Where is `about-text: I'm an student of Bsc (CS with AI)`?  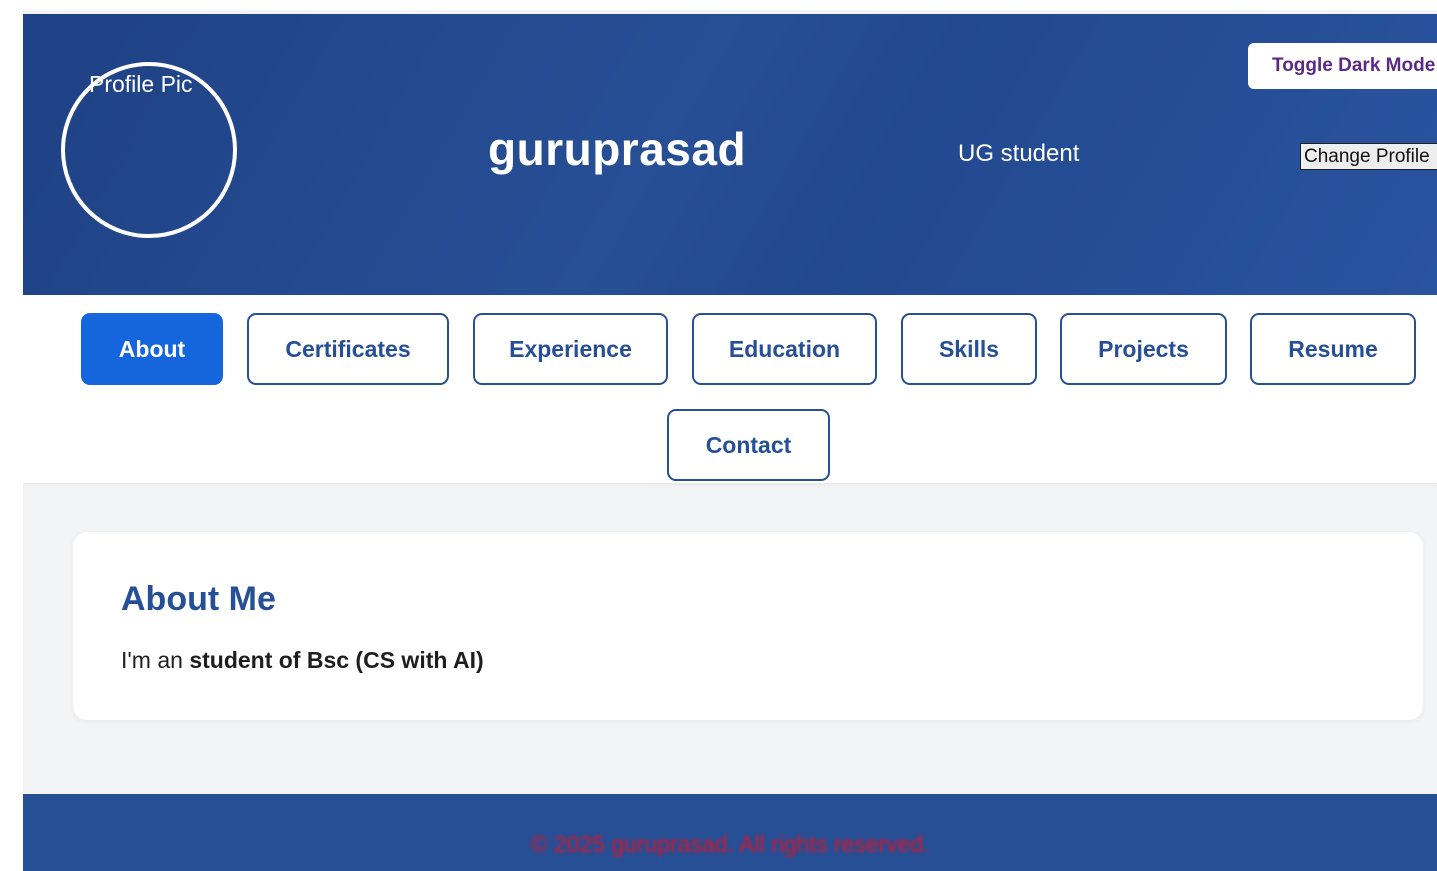
about-text: I'm an student of Bsc (CS with AI) is located at coordinates (302, 660).